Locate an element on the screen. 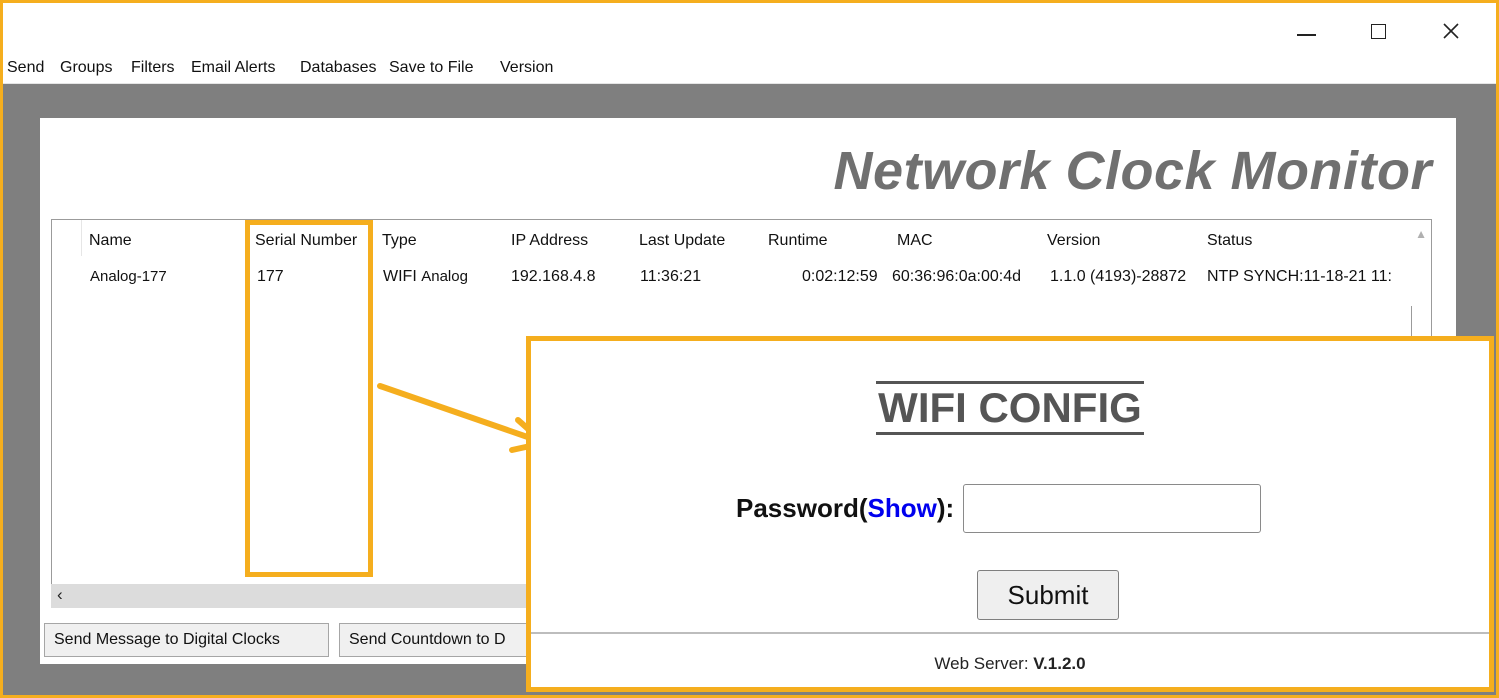 This screenshot has height=698, width=1499. web-server-label: Web Server: is located at coordinates (984, 663).